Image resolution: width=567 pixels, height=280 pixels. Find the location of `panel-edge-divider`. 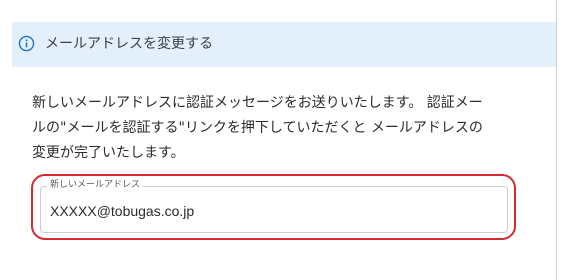

panel-edge-divider is located at coordinates (556, 140).